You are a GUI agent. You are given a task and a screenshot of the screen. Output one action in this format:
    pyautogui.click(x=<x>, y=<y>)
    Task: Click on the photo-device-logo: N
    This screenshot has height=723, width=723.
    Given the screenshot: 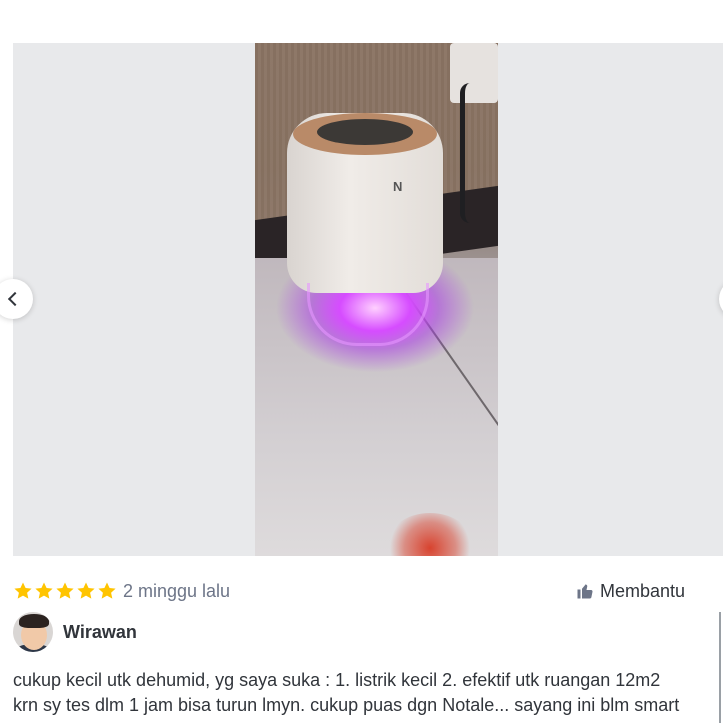 What is the action you would take?
    pyautogui.click(x=398, y=186)
    